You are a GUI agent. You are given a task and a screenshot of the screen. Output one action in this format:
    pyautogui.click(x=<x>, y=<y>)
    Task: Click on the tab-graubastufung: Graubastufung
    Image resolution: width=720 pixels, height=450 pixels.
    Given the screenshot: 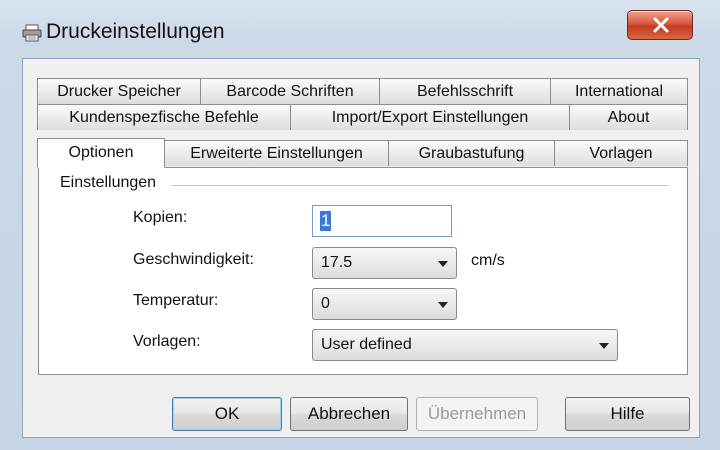 What is the action you would take?
    pyautogui.click(x=471, y=153)
    